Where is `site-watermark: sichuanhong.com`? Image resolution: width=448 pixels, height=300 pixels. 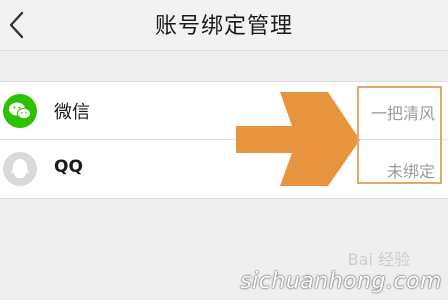
site-watermark: sichuanhong.com is located at coordinates (341, 281).